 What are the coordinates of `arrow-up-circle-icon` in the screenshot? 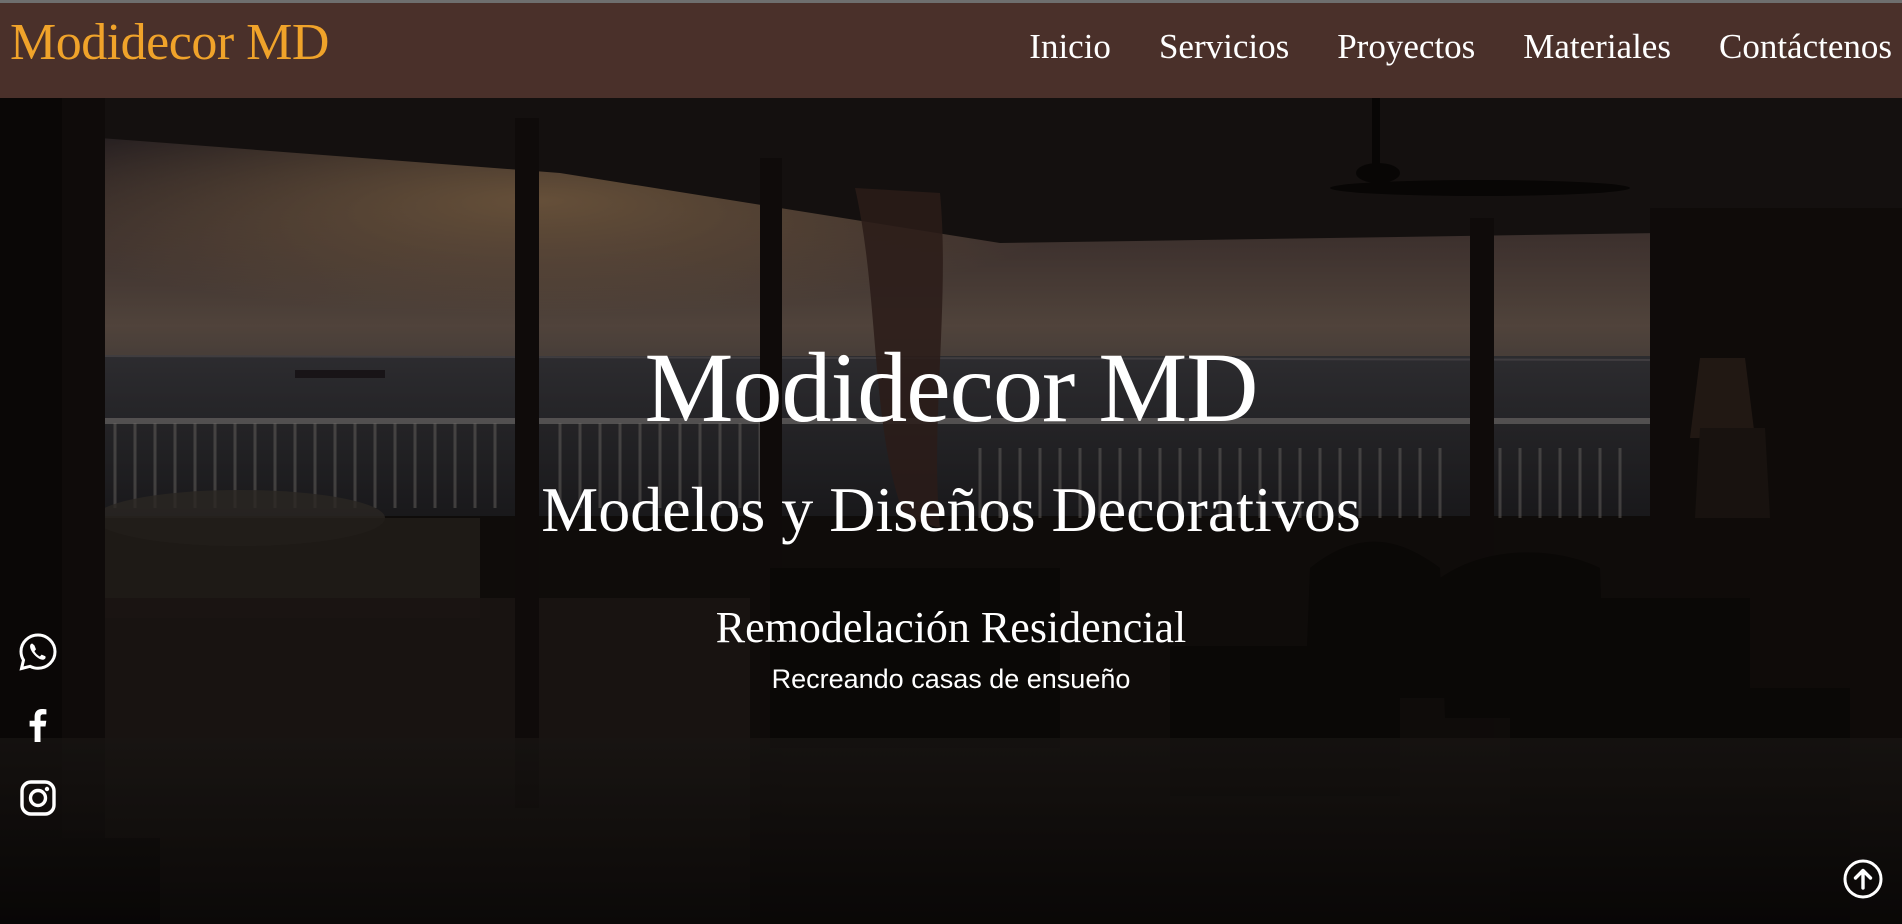 It's located at (1863, 879).